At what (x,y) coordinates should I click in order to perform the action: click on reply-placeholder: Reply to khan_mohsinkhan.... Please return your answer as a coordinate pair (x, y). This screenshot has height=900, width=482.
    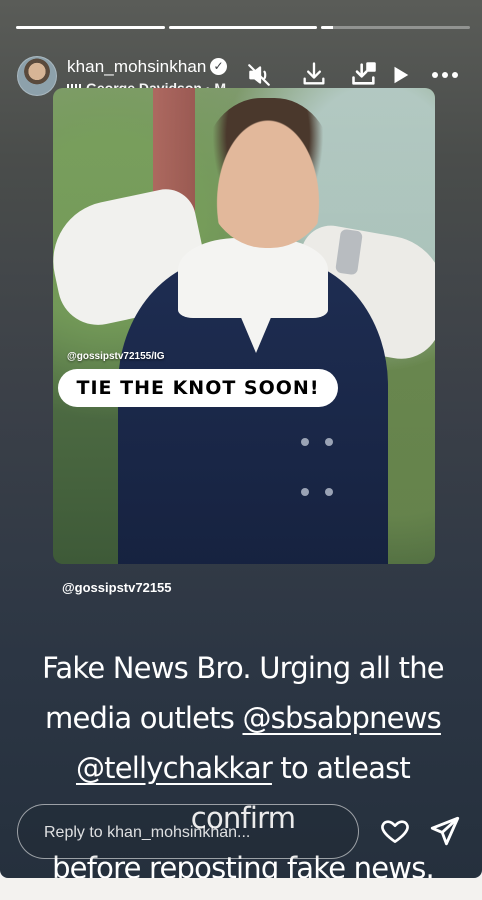
    Looking at the image, I should click on (147, 832).